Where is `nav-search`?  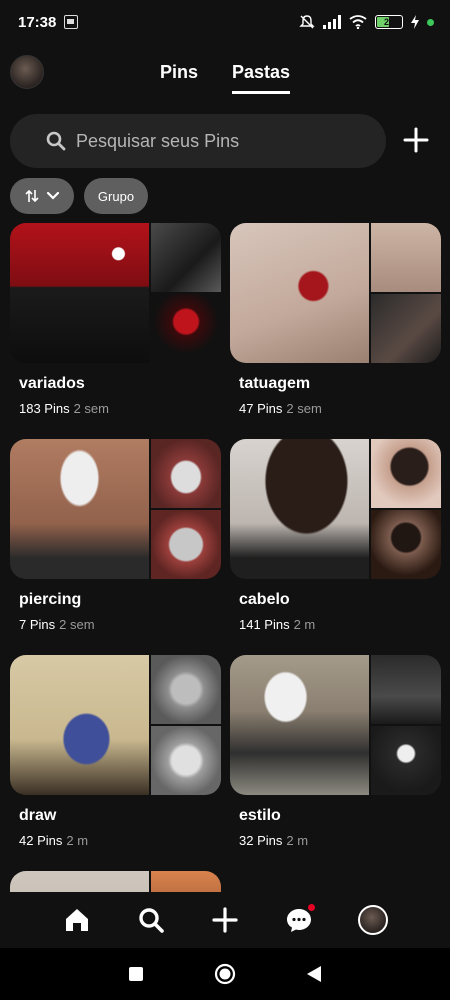 nav-search is located at coordinates (151, 920).